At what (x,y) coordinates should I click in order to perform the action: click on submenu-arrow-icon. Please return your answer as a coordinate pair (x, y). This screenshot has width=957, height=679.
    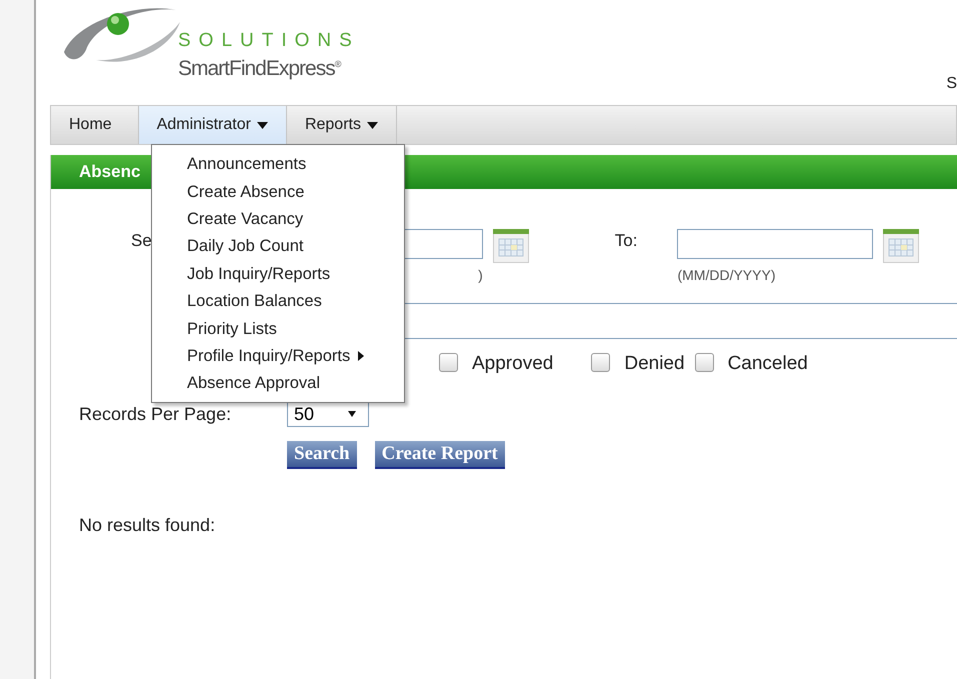
    Looking at the image, I should click on (361, 356).